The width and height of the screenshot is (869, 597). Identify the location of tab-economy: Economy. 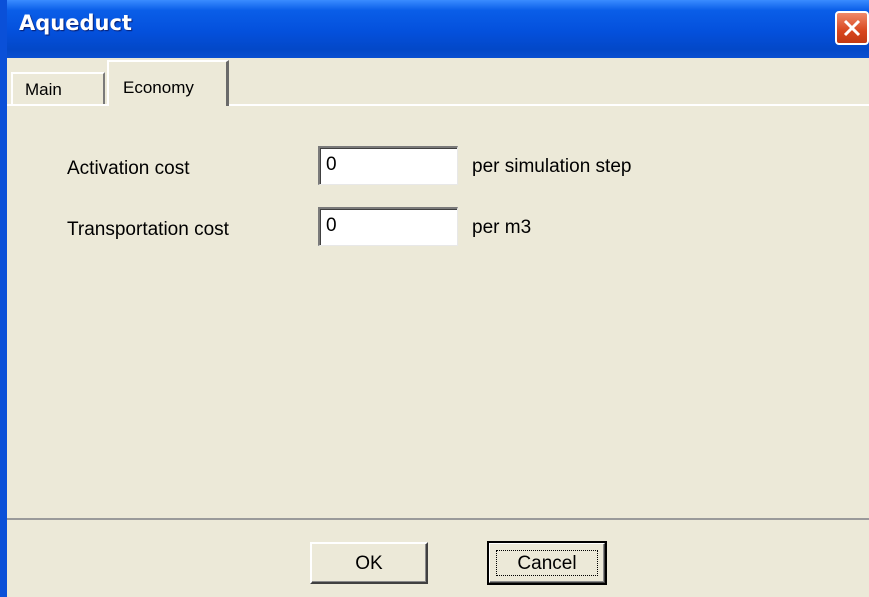
(168, 83).